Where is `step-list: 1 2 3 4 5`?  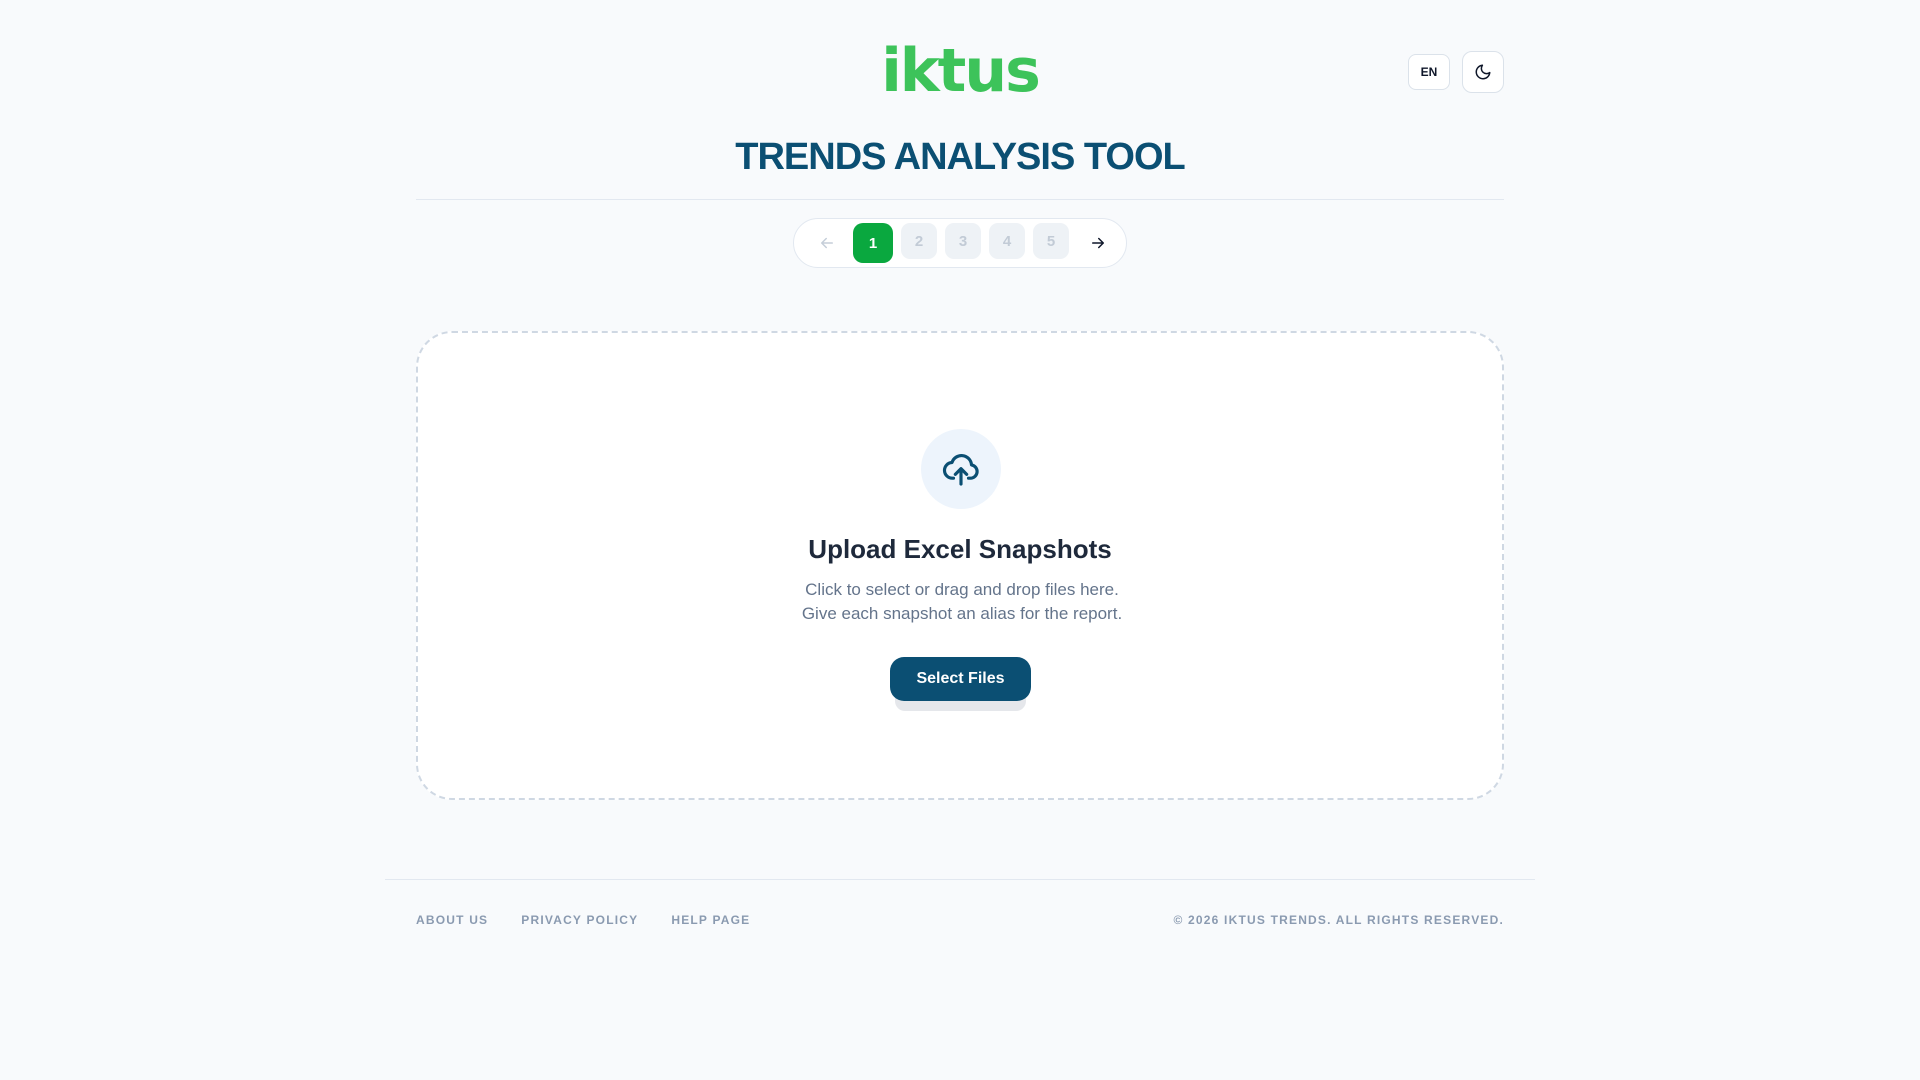
step-list: 1 2 3 4 5 is located at coordinates (961, 246).